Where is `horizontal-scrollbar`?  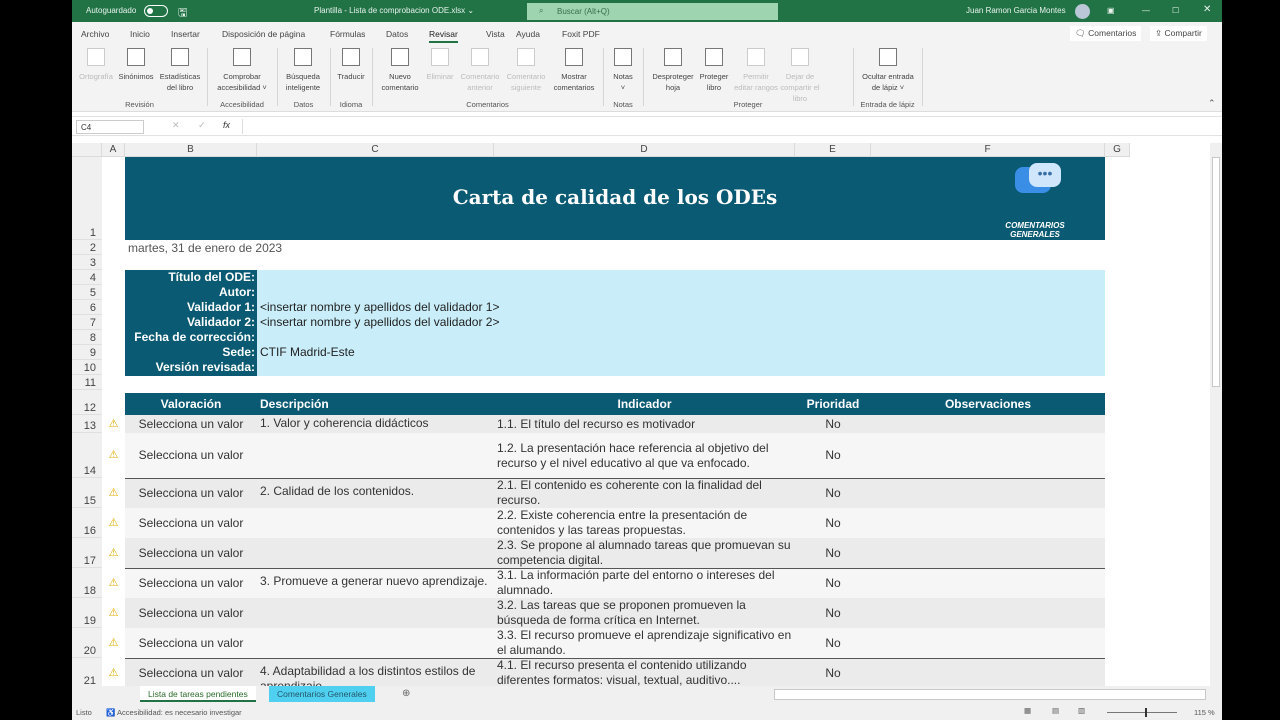
horizontal-scrollbar is located at coordinates (990, 694).